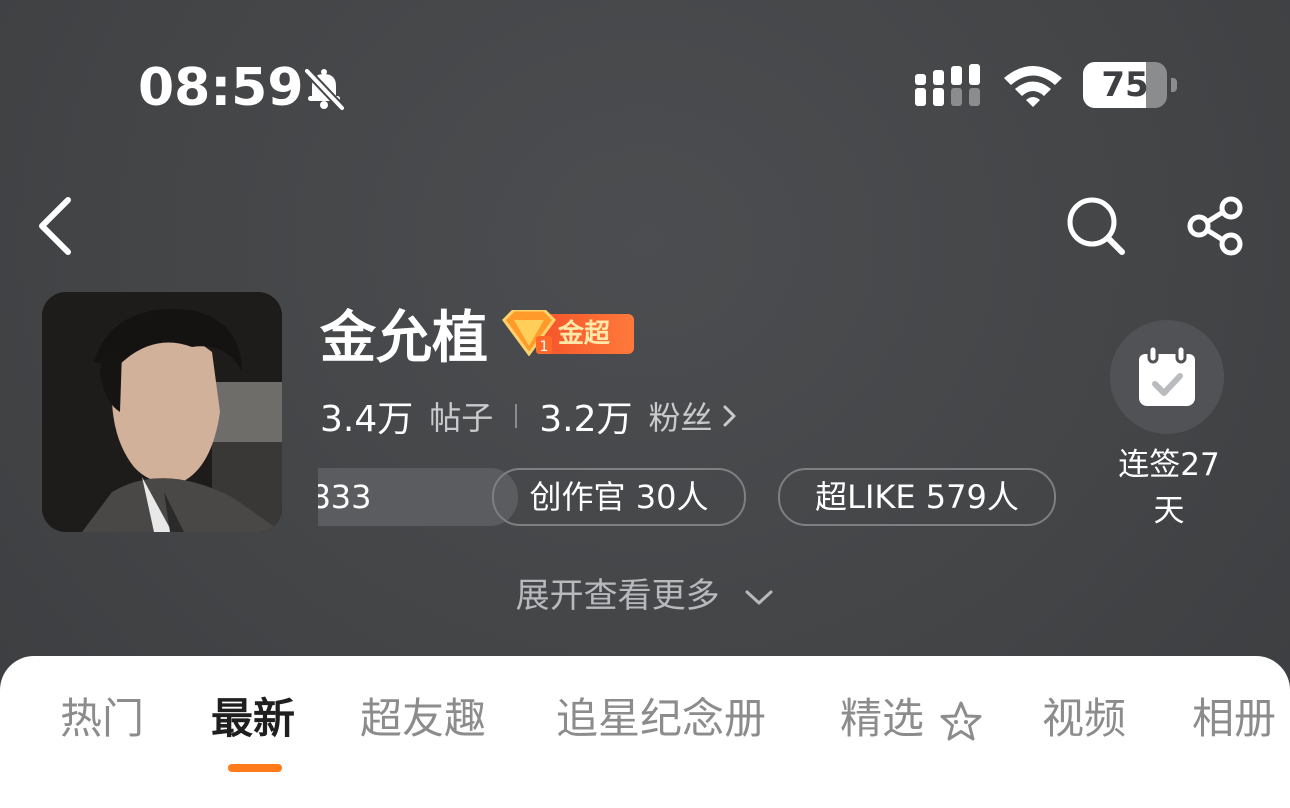  What do you see at coordinates (1096, 226) in the screenshot?
I see `search-button` at bounding box center [1096, 226].